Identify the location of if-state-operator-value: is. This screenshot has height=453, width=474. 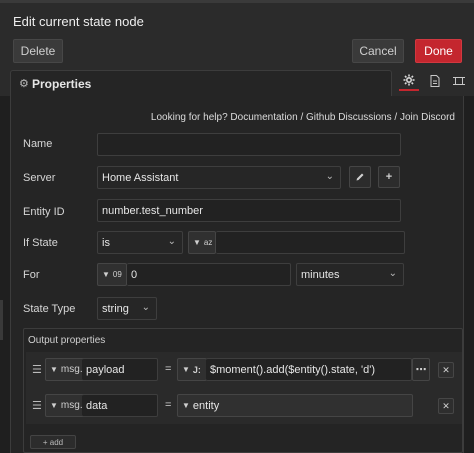
(106, 242).